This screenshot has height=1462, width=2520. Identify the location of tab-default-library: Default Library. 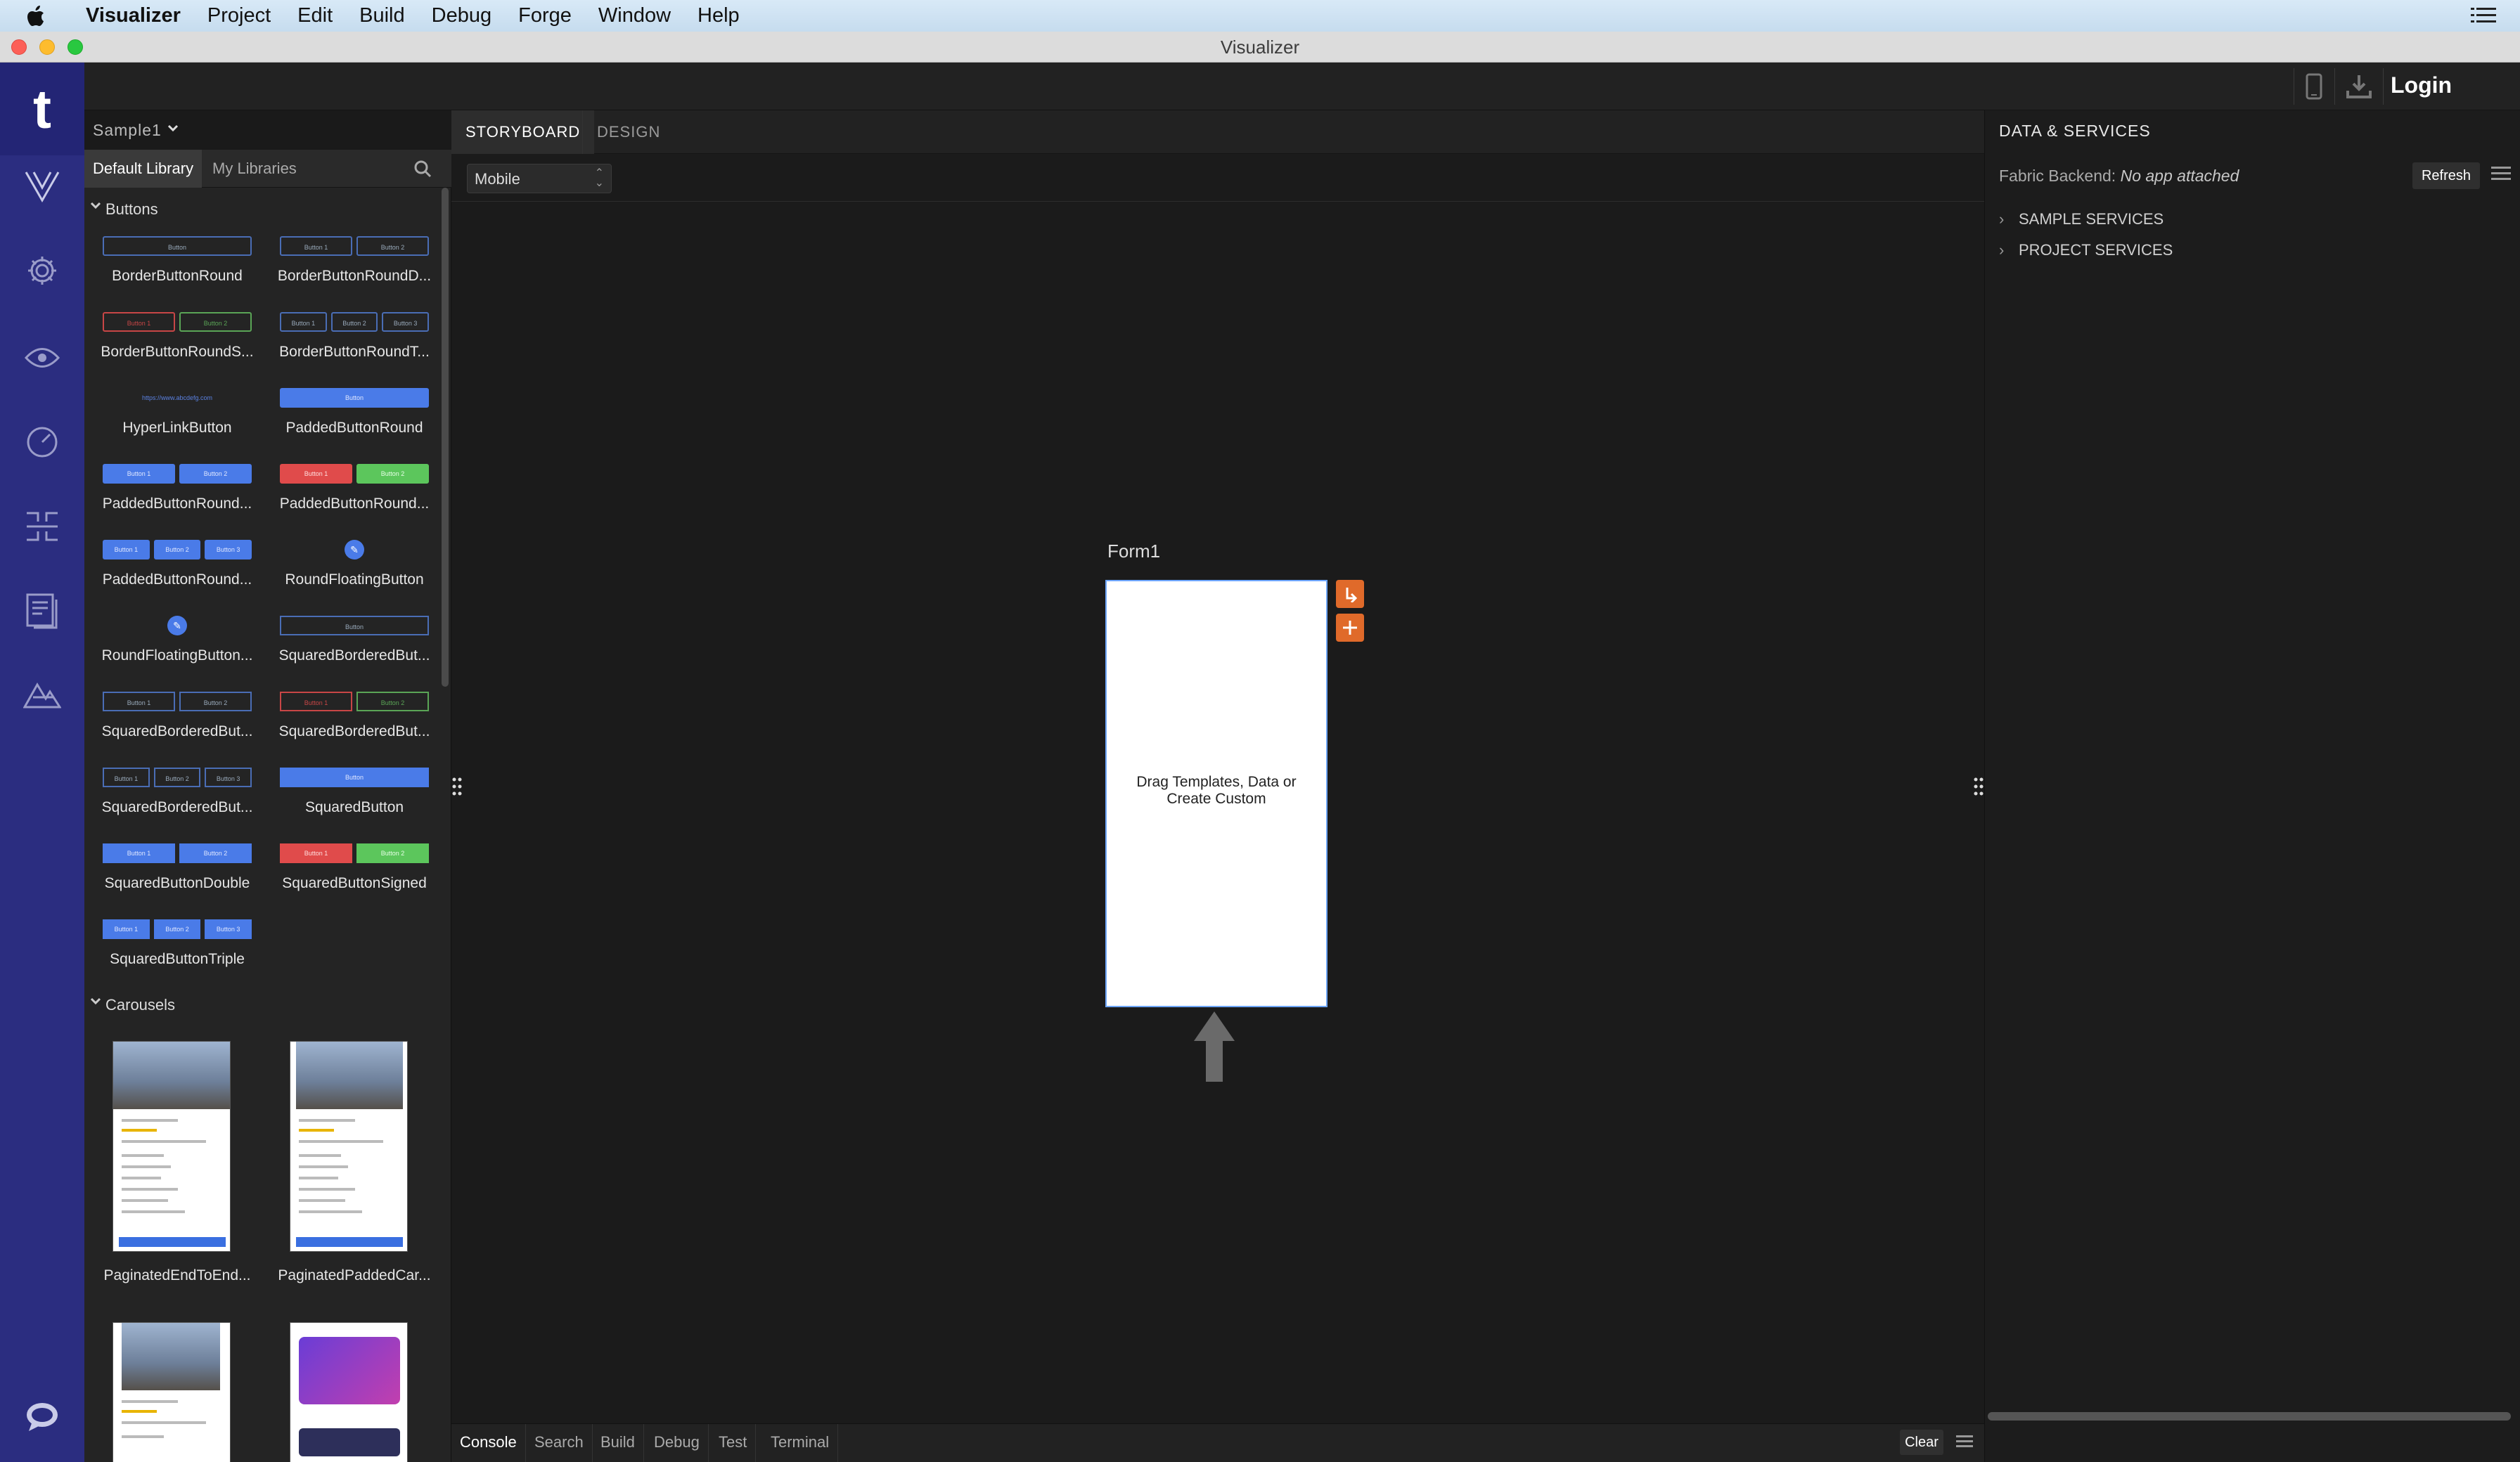
(143, 169).